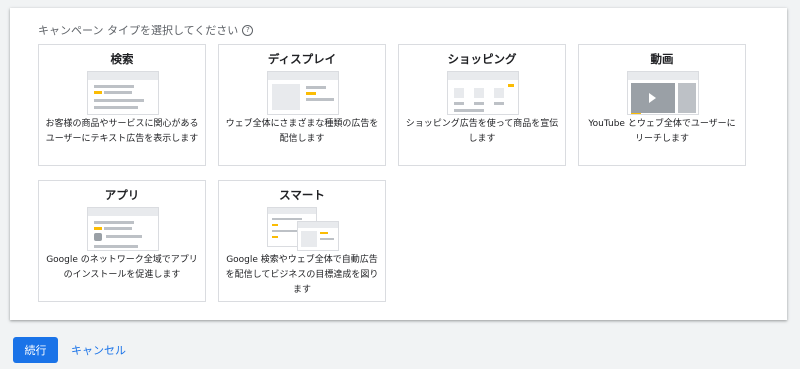 The height and width of the screenshot is (369, 800). I want to click on search-preview-icon, so click(123, 93).